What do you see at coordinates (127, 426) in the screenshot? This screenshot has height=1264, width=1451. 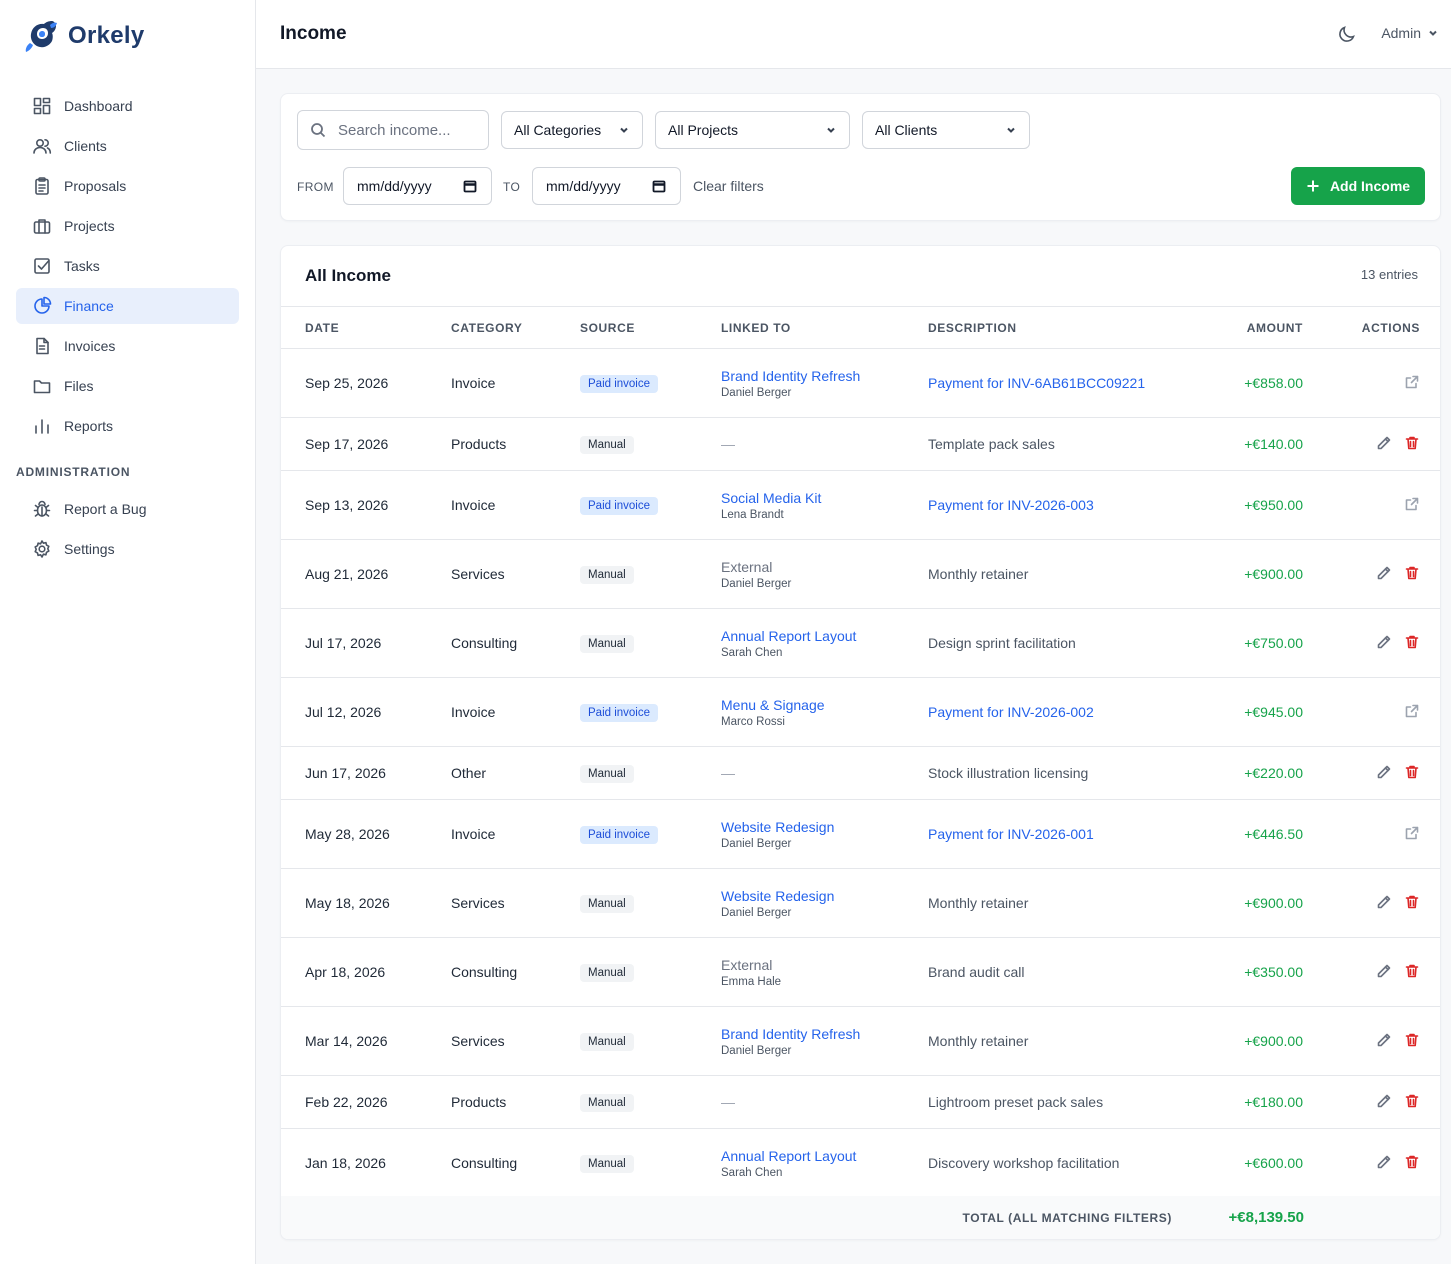 I see `sidebar-item-reports: Reports` at bounding box center [127, 426].